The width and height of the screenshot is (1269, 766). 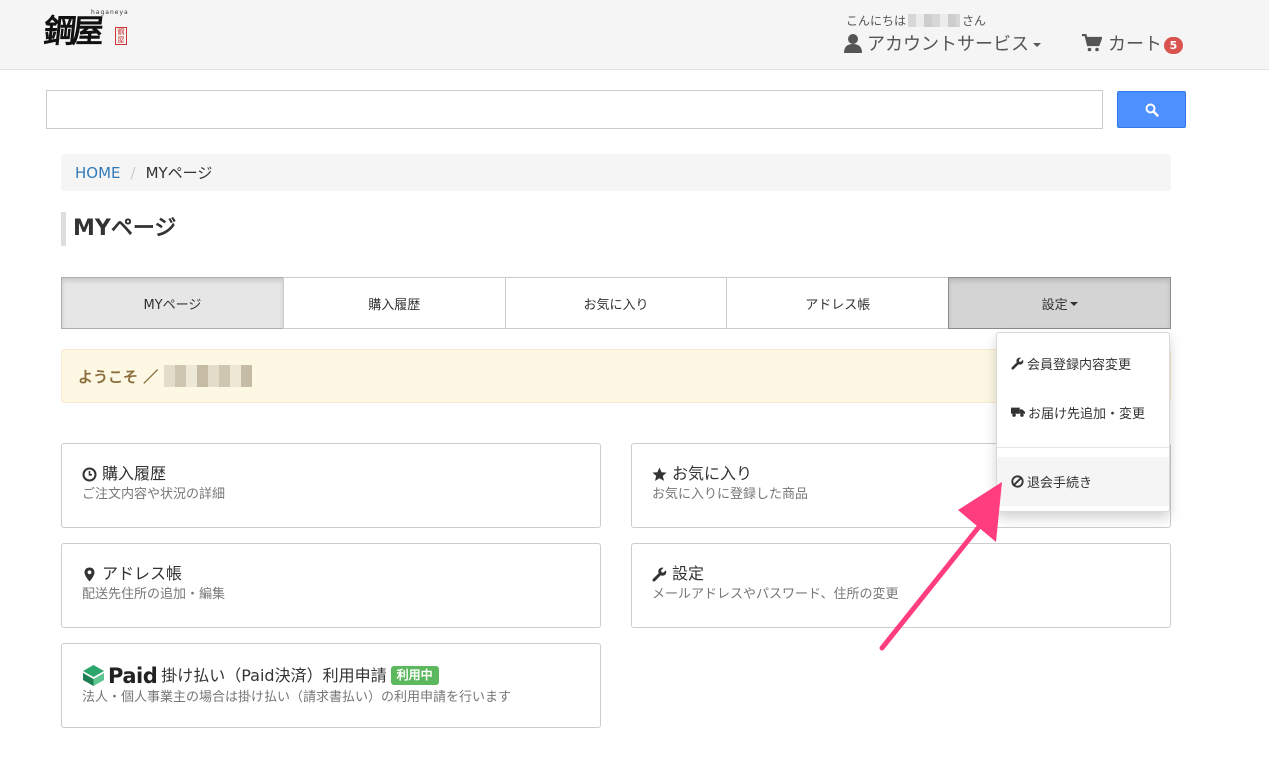 What do you see at coordinates (616, 172) in the screenshot?
I see `breadcrumb: HOME / MYページ` at bounding box center [616, 172].